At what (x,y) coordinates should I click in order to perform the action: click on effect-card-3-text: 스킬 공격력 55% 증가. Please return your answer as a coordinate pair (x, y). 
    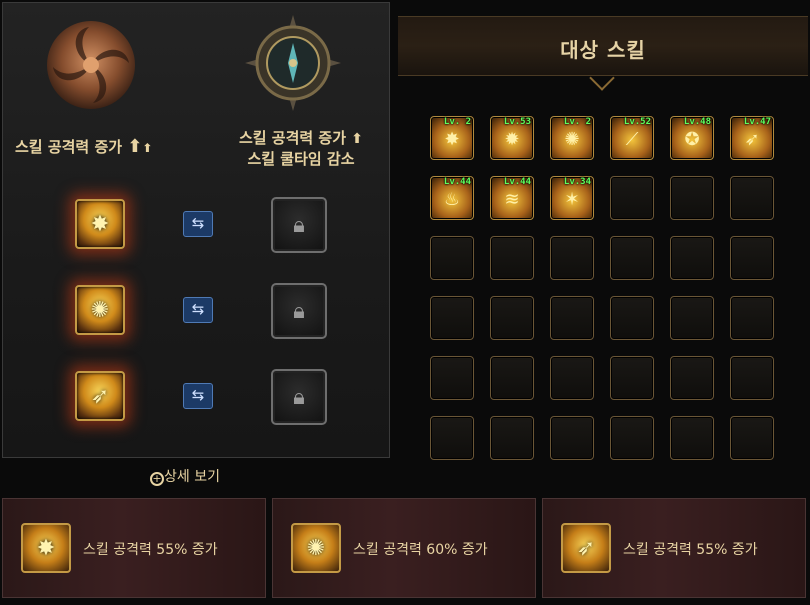
    Looking at the image, I should click on (690, 550).